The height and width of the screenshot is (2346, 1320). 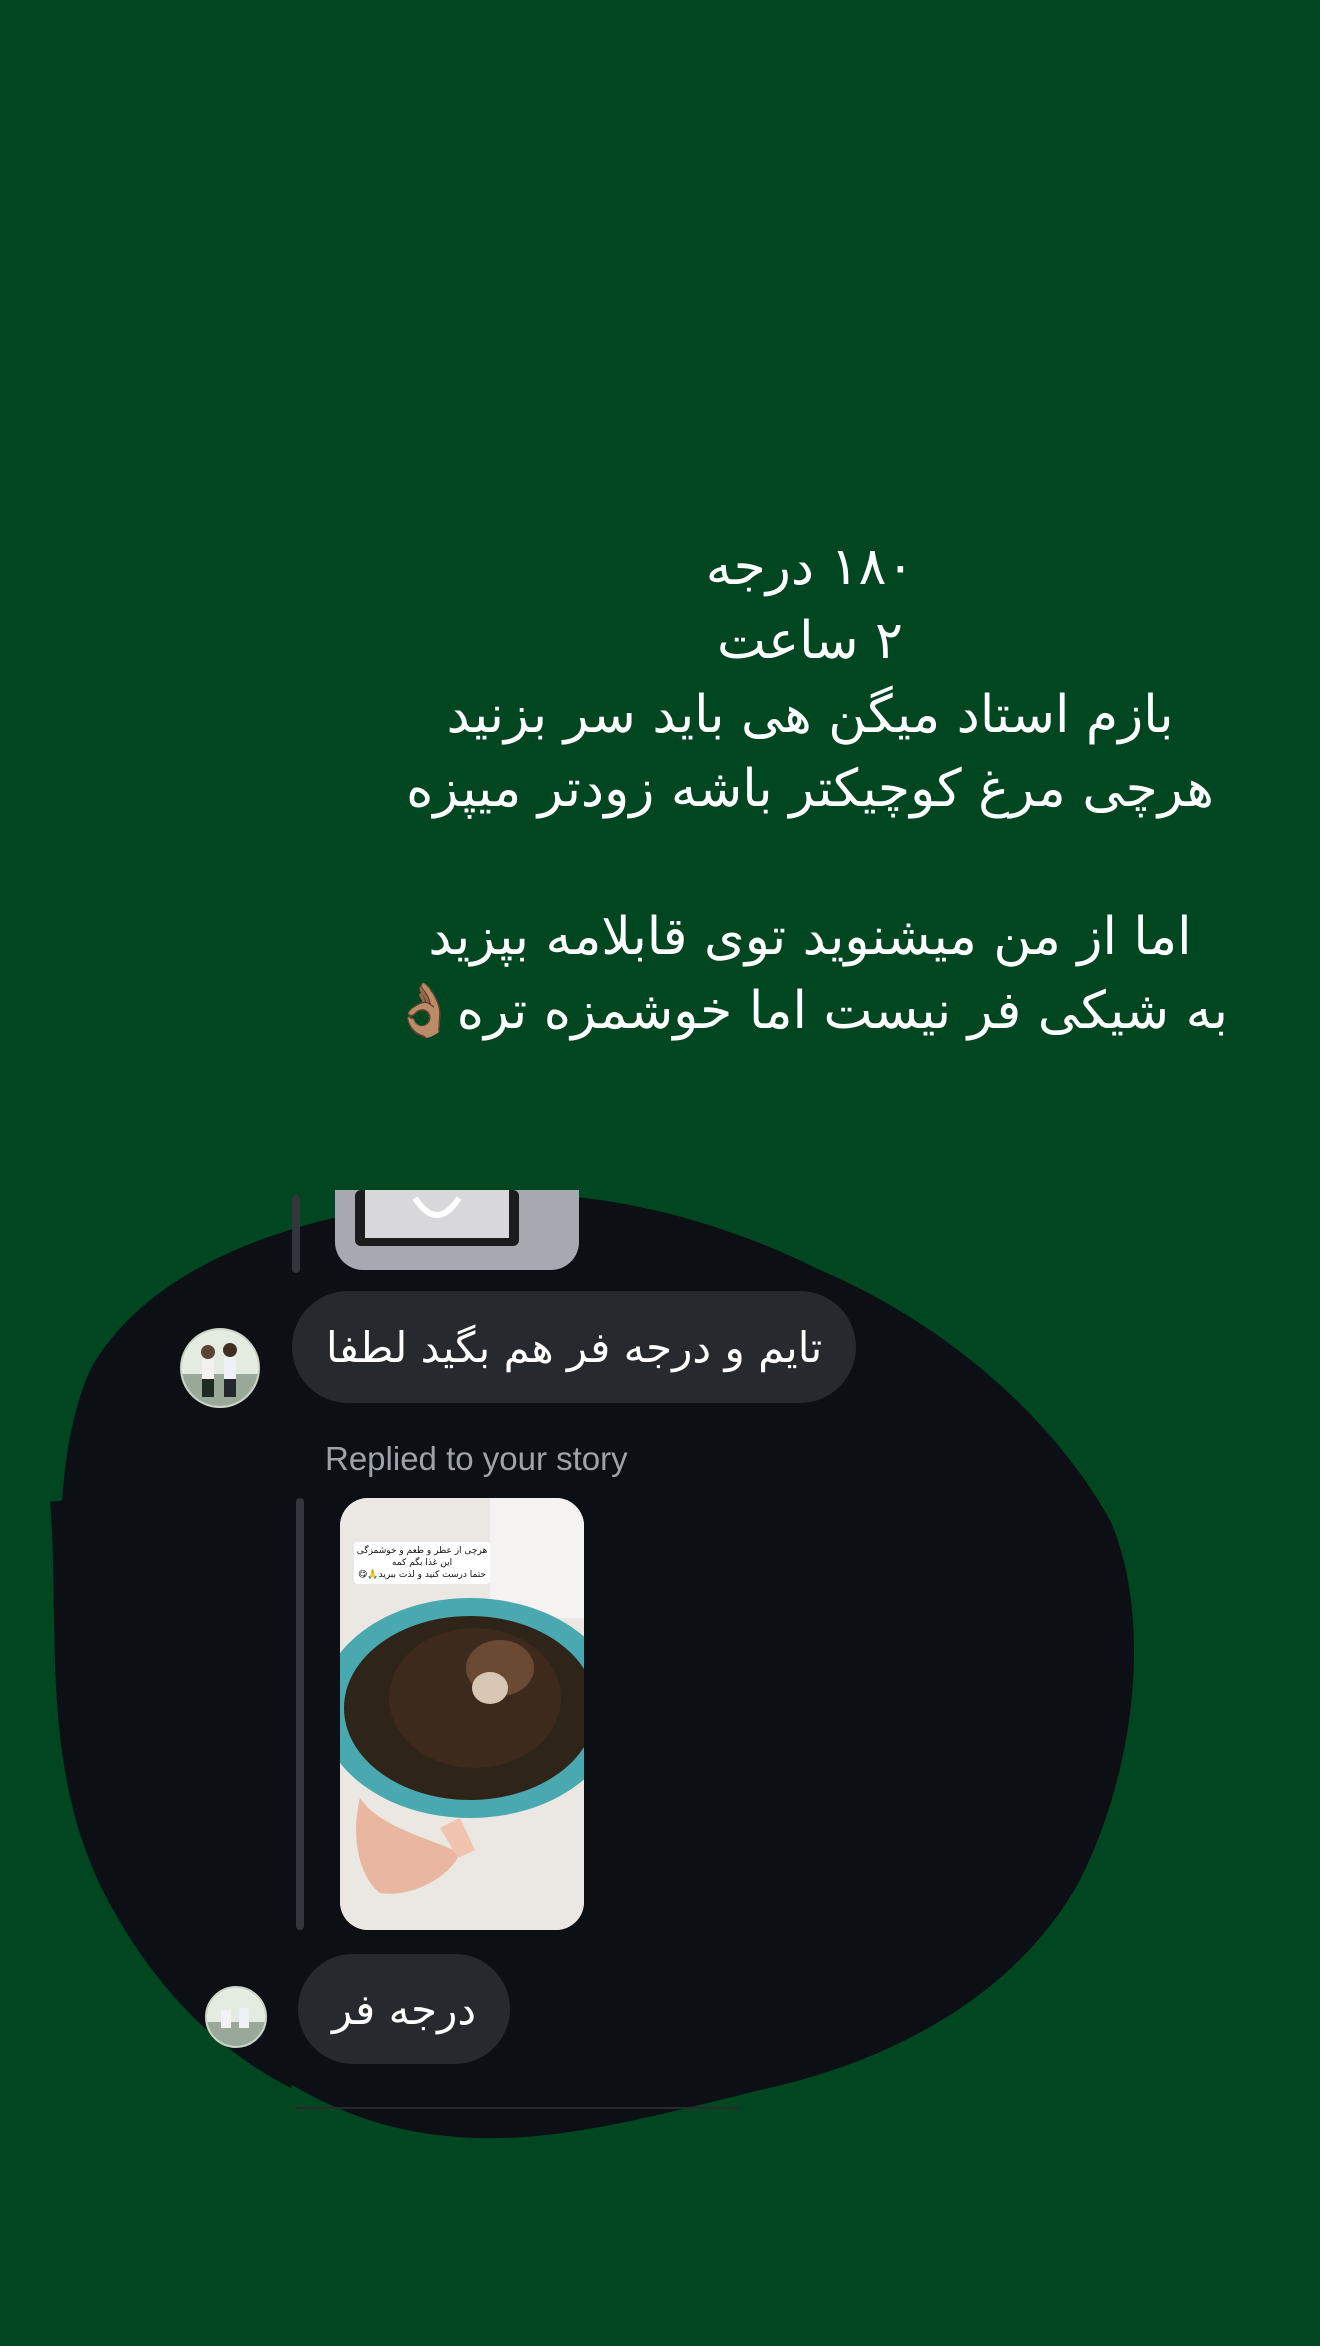 I want to click on message-text: درجه فر, so click(x=404, y=2009).